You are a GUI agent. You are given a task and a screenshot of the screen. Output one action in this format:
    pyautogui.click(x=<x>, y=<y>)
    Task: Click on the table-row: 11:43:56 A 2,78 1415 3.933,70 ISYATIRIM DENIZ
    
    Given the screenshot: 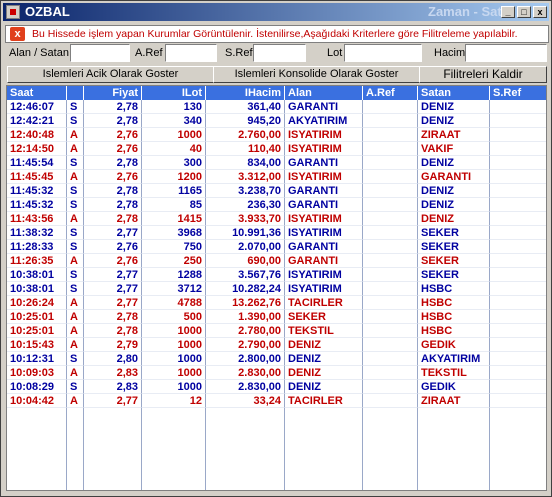 What is the action you would take?
    pyautogui.click(x=276, y=219)
    